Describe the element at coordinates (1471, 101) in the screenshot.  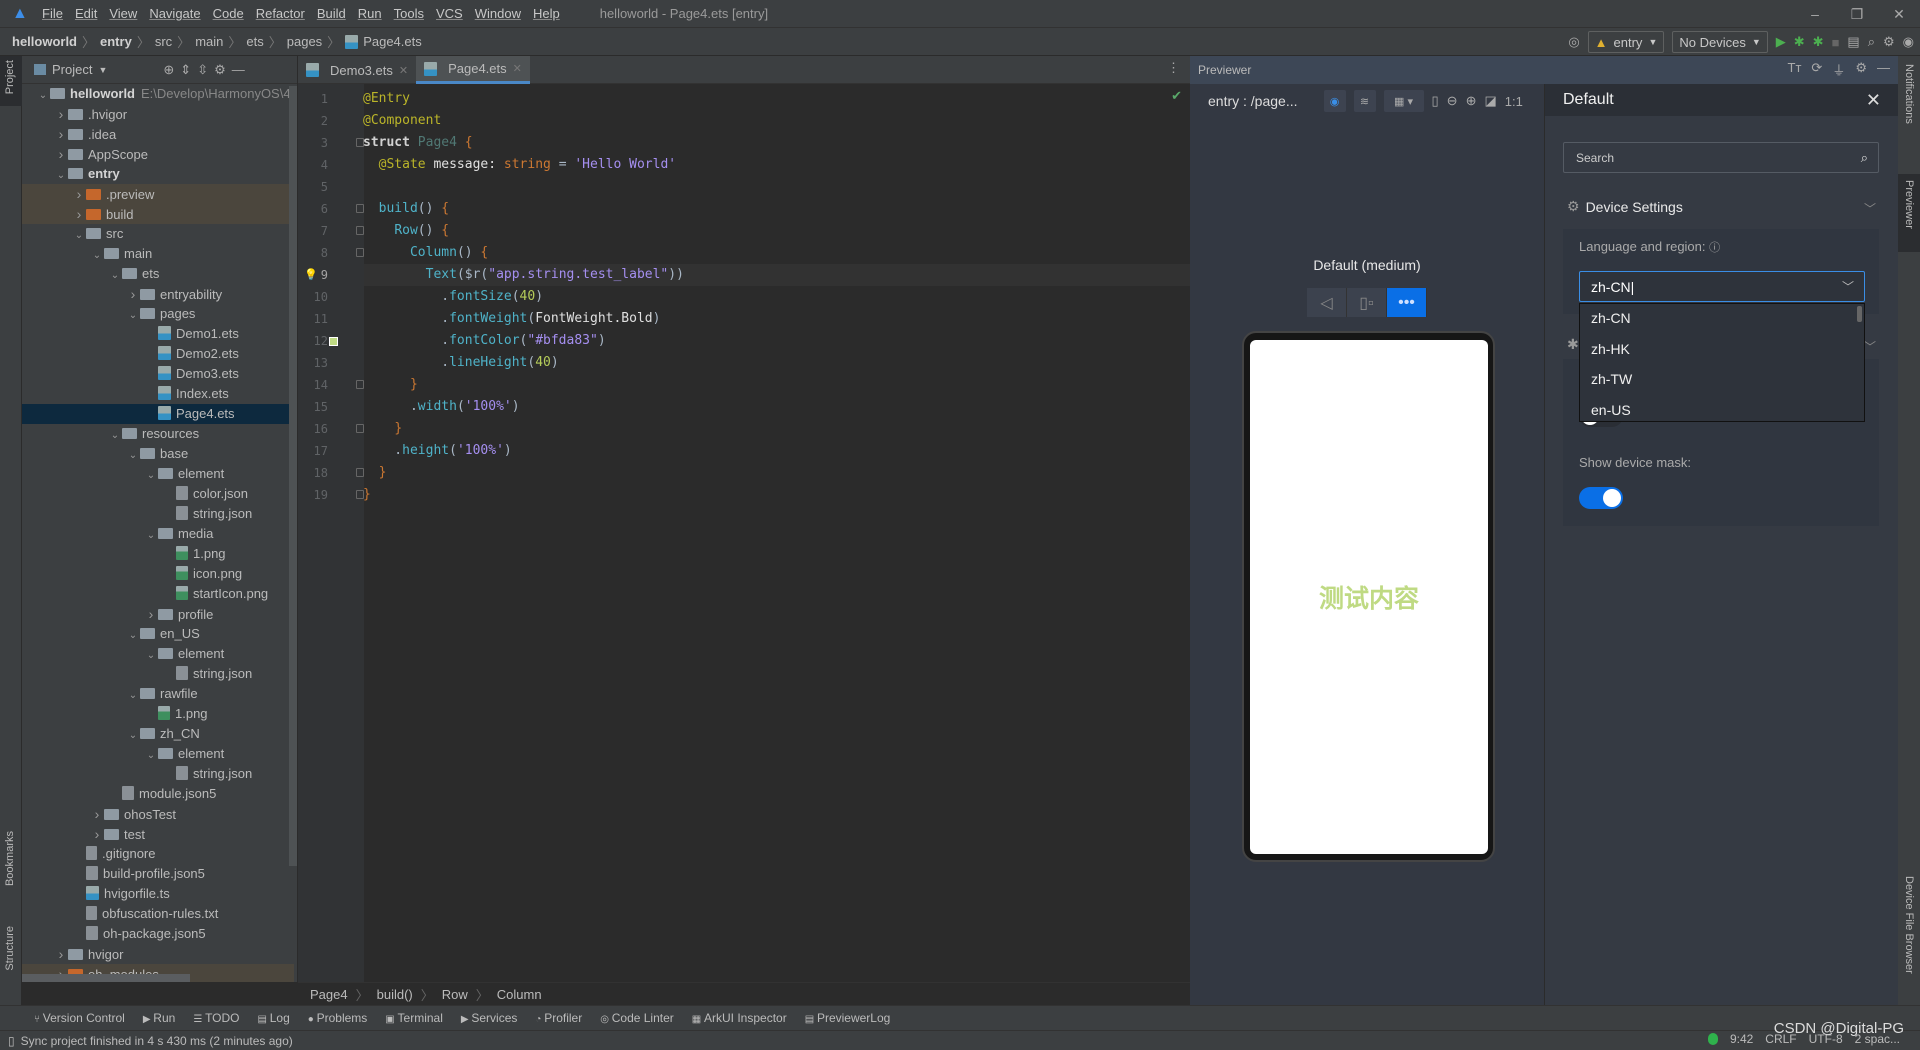
I see `zoom-in-icon: ⊕` at that location.